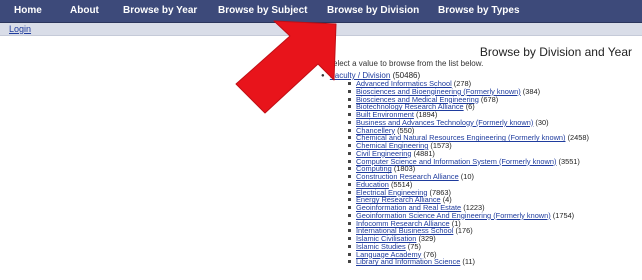 The image size is (642, 280). Describe the element at coordinates (373, 11) in the screenshot. I see `nav-browse-by-division: Browse by Division` at that location.